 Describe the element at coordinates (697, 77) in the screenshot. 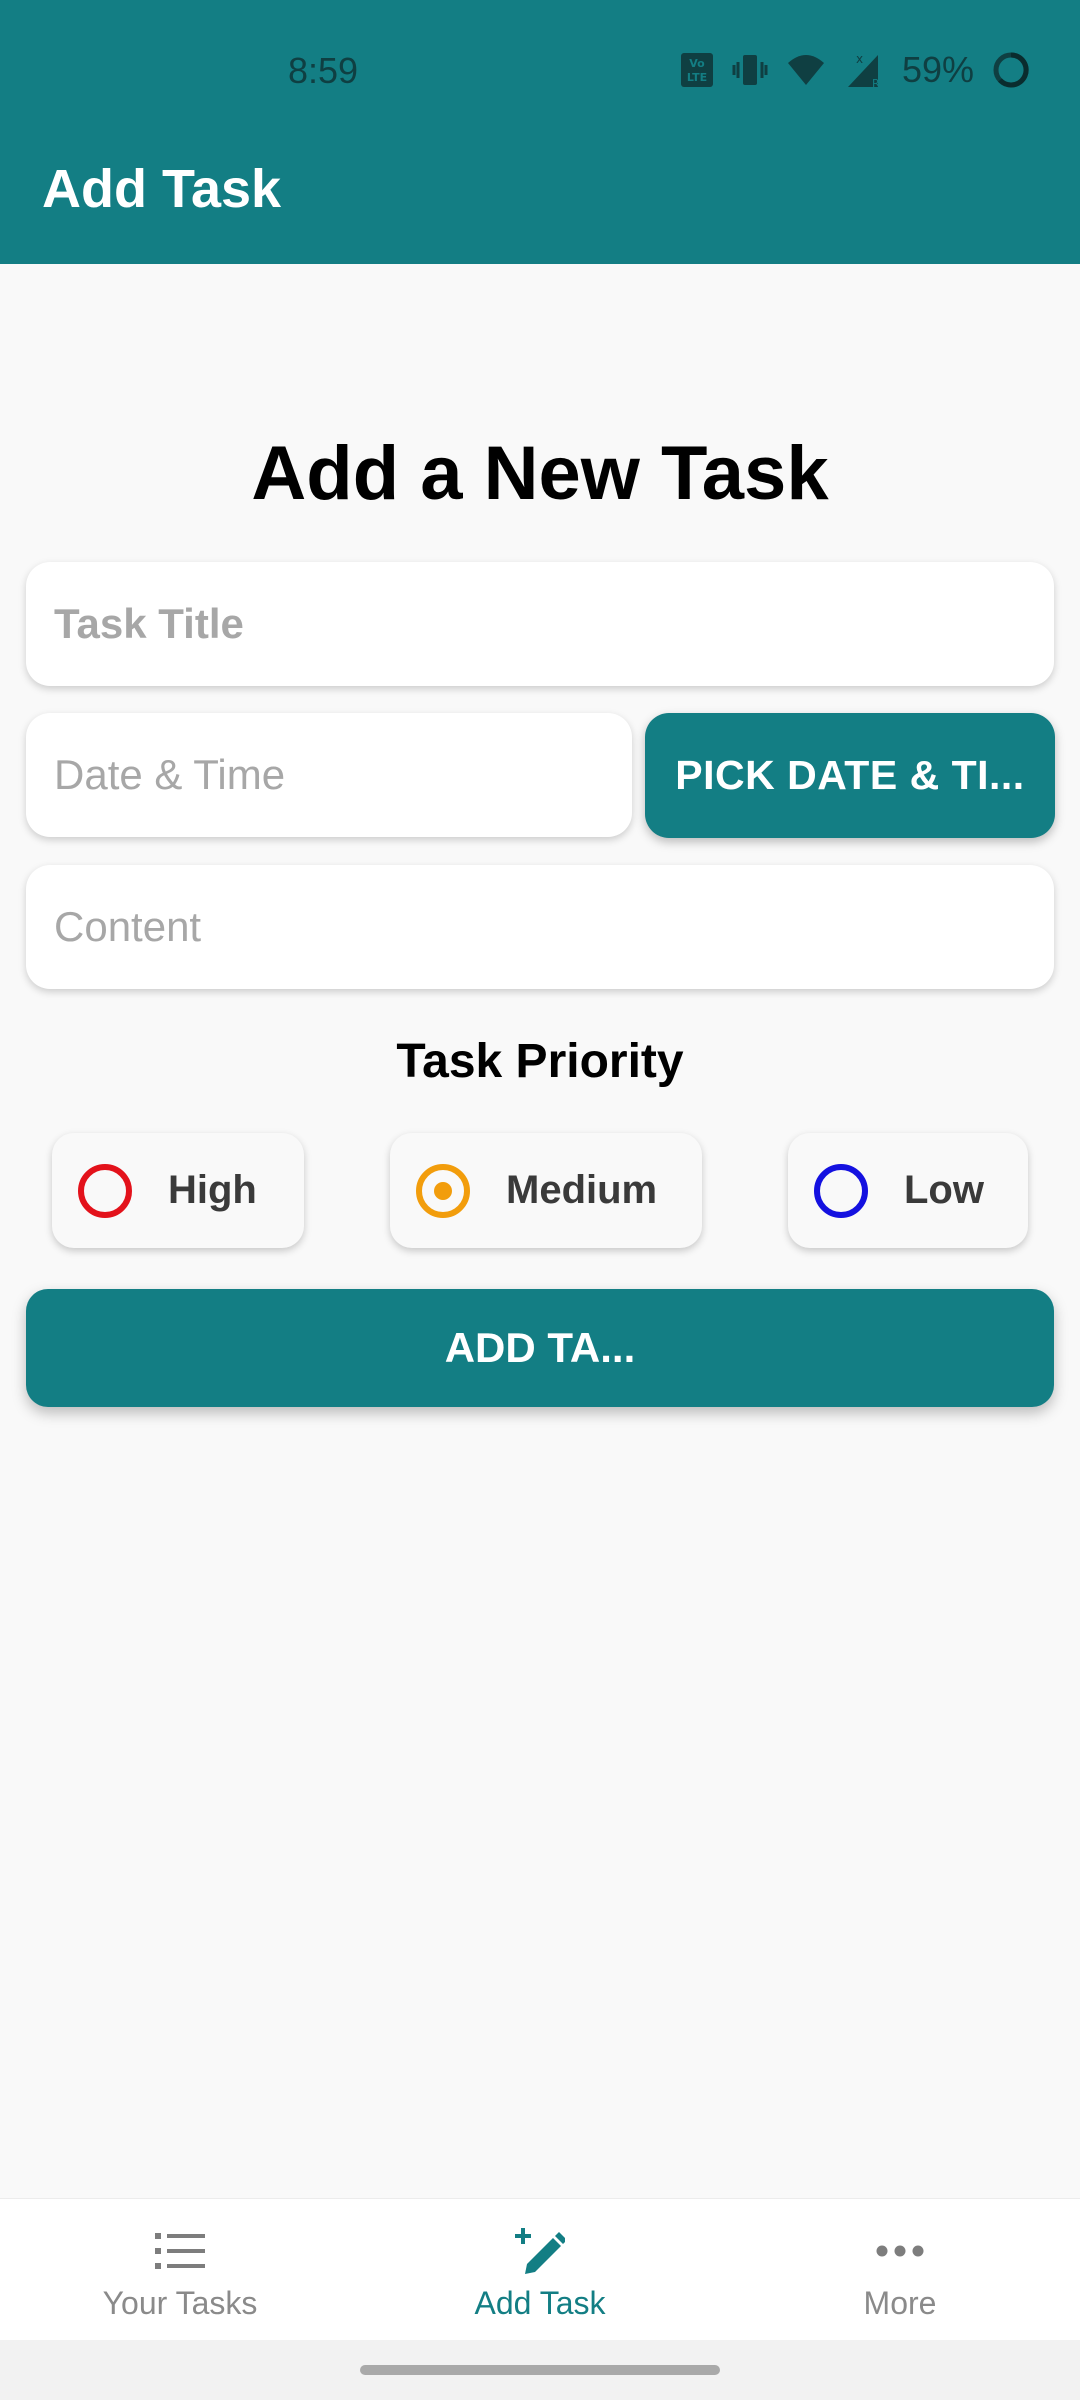

I see `svg-text: LTE` at that location.